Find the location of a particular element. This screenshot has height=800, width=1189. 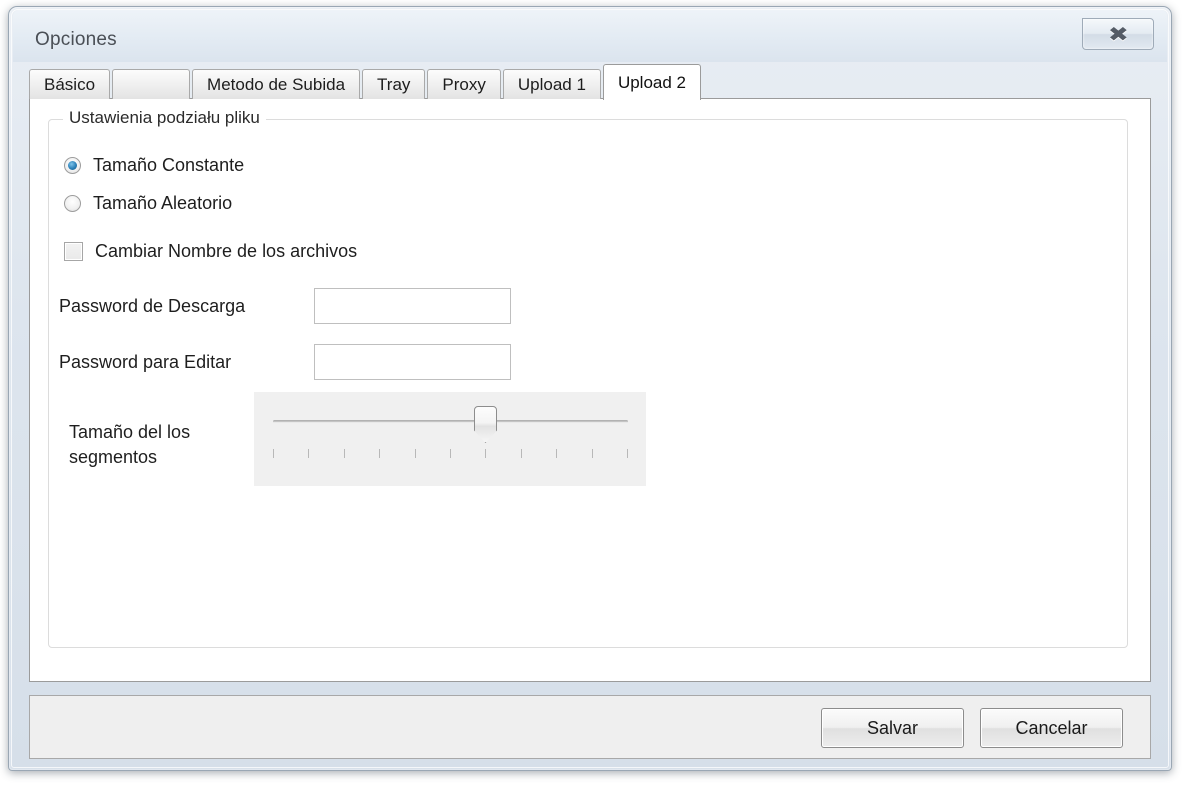

password-descarga-label: Password de Descarga is located at coordinates (152, 305).